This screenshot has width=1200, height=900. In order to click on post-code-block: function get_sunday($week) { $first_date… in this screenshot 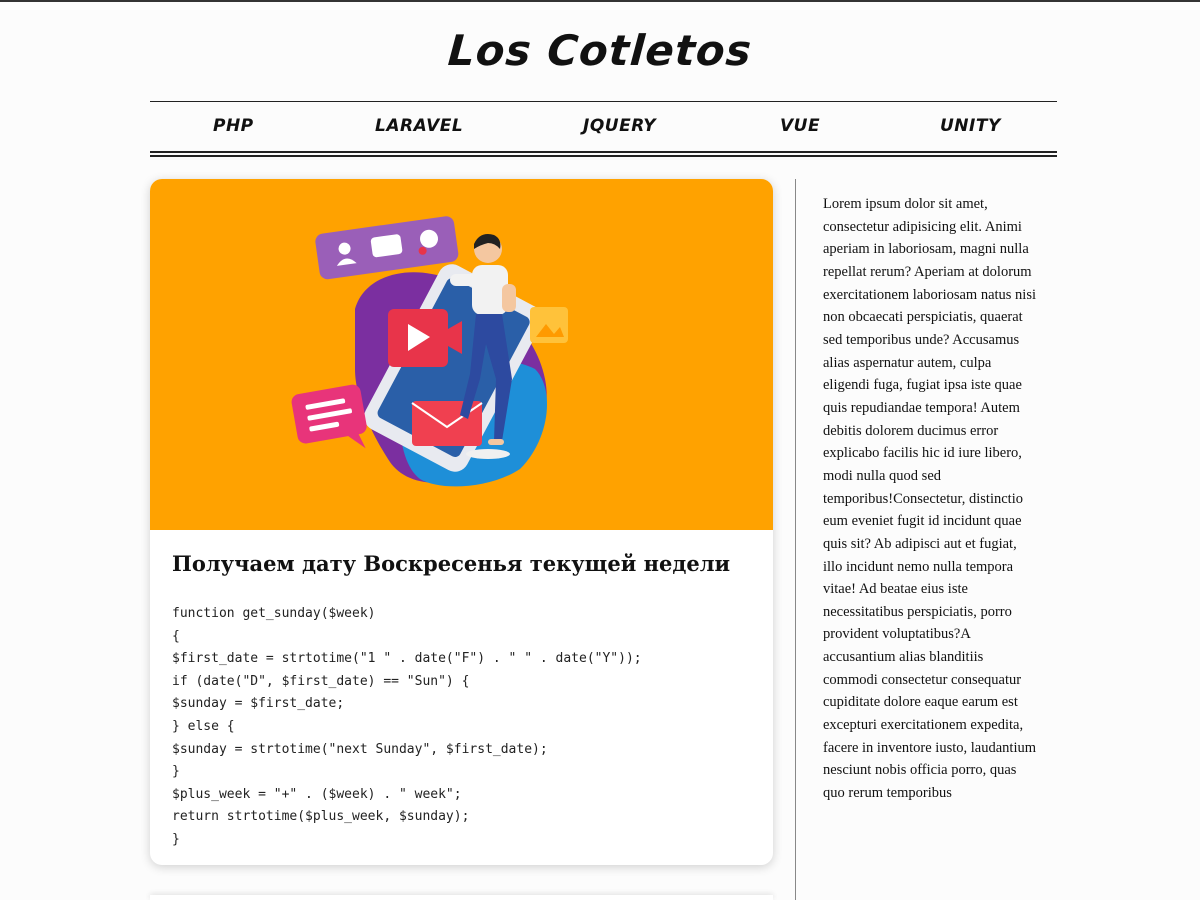, I will do `click(467, 727)`.